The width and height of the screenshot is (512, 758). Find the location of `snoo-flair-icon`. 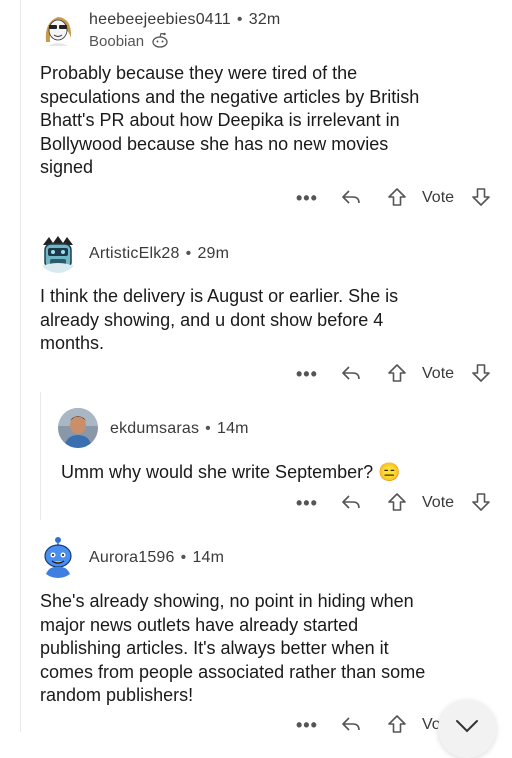

snoo-flair-icon is located at coordinates (160, 40).